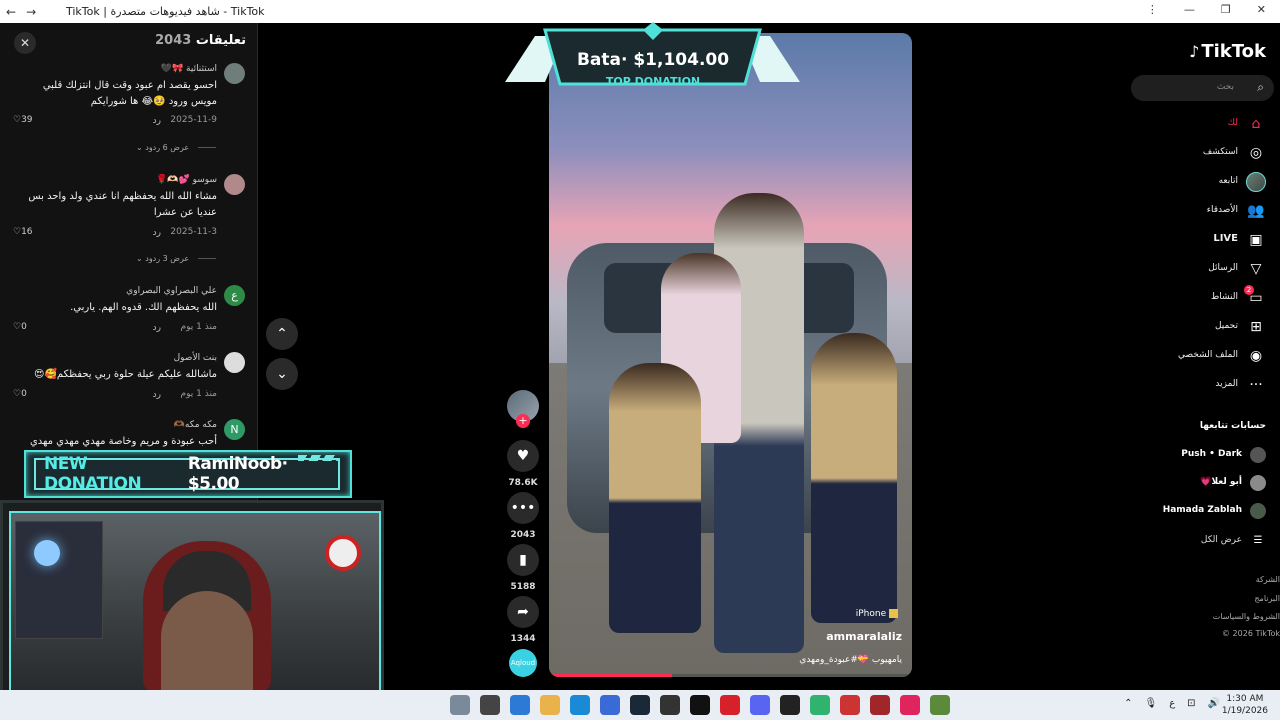  What do you see at coordinates (27, 120) in the screenshot?
I see `likes-count: 39` at bounding box center [27, 120].